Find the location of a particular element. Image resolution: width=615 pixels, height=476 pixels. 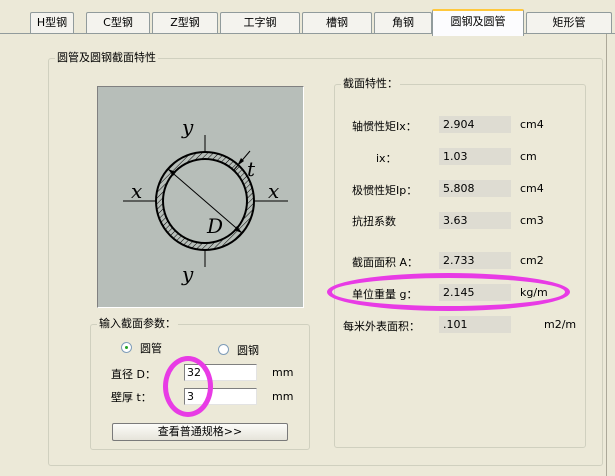

unit-torsion-coef: cm3 is located at coordinates (532, 220).